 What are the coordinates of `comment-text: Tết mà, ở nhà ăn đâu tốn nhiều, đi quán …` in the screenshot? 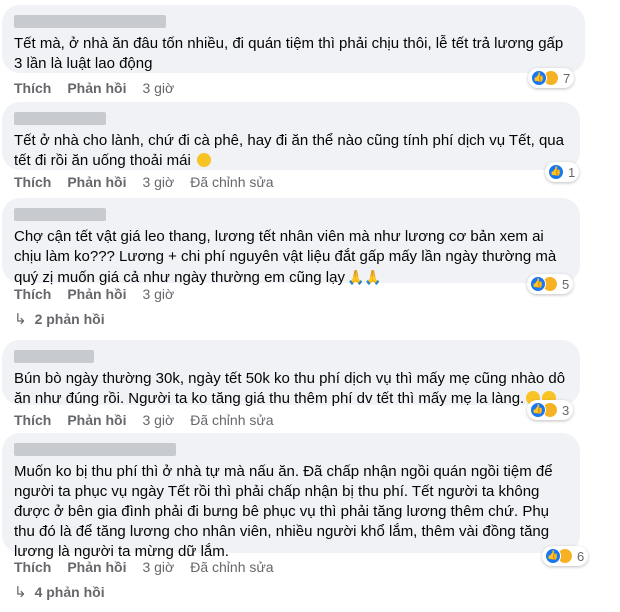 It's located at (289, 53).